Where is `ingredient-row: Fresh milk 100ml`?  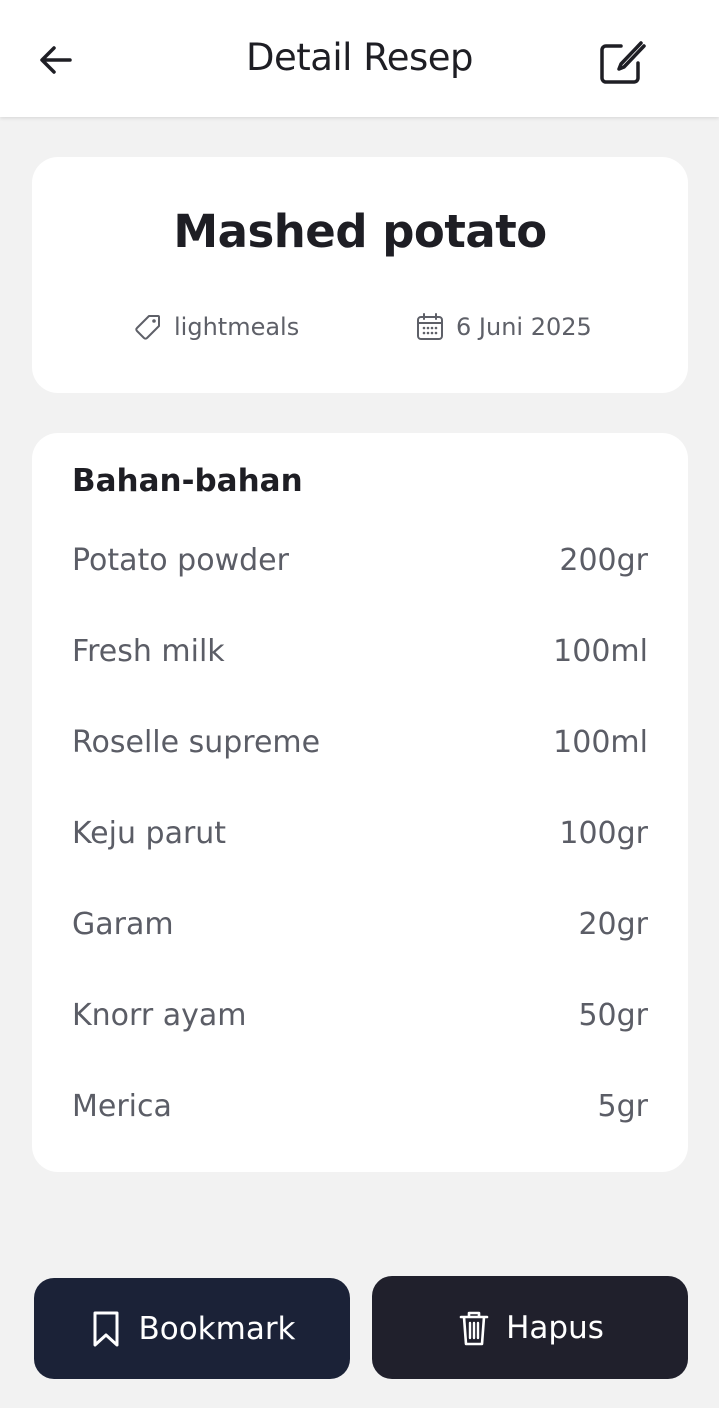 ingredient-row: Fresh milk 100ml is located at coordinates (360, 664).